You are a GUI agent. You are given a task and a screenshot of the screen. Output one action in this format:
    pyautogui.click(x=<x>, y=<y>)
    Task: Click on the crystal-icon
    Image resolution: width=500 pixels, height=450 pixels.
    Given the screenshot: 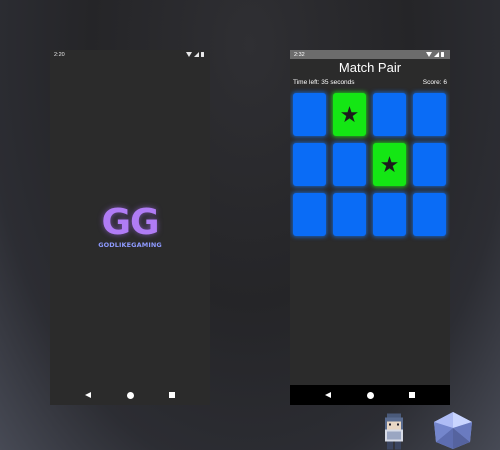 What is the action you would take?
    pyautogui.click(x=453, y=430)
    